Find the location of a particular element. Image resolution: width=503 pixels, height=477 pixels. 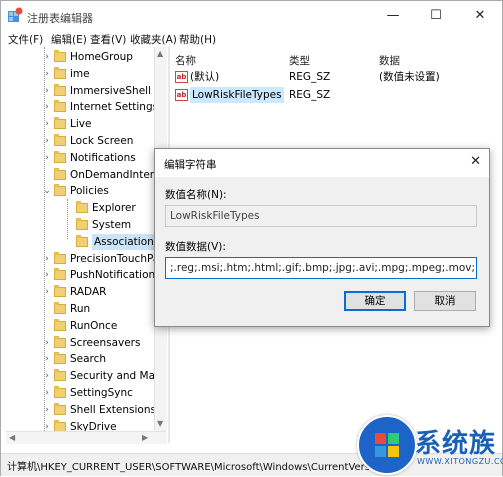

scroll-right-icon: ▶ is located at coordinates (145, 437).